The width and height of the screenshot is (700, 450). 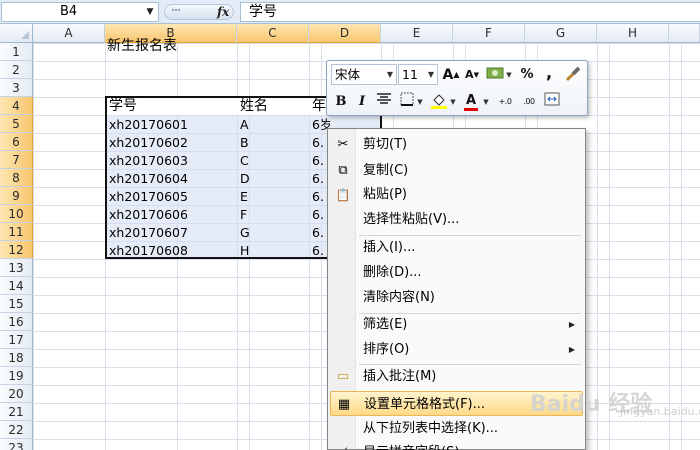 What do you see at coordinates (16, 286) in the screenshot?
I see `row-header-14: 14` at bounding box center [16, 286].